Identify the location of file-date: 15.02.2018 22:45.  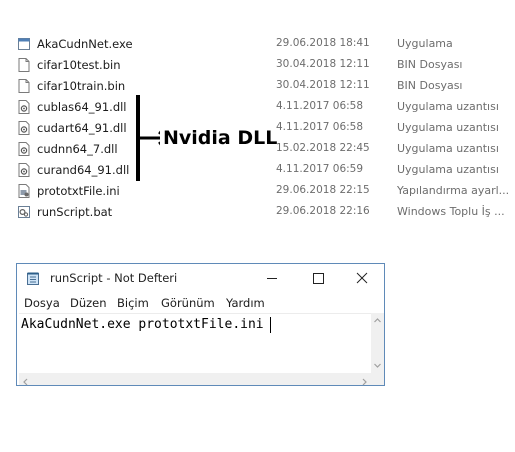
(323, 148).